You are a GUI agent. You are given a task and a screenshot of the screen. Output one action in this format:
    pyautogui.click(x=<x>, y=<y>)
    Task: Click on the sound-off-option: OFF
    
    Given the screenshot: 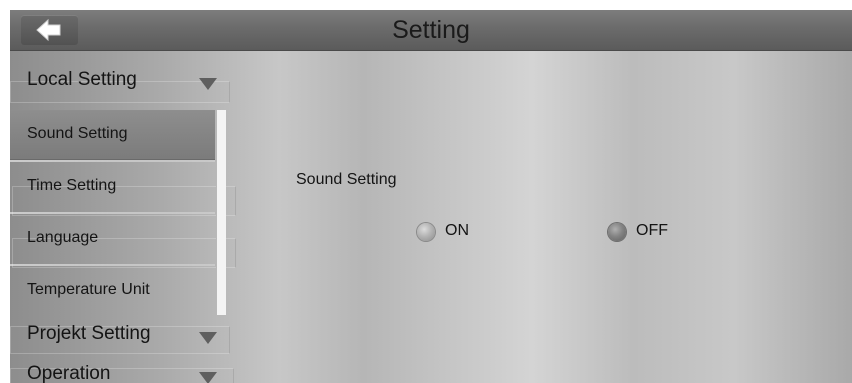 What is the action you would take?
    pyautogui.click(x=653, y=232)
    